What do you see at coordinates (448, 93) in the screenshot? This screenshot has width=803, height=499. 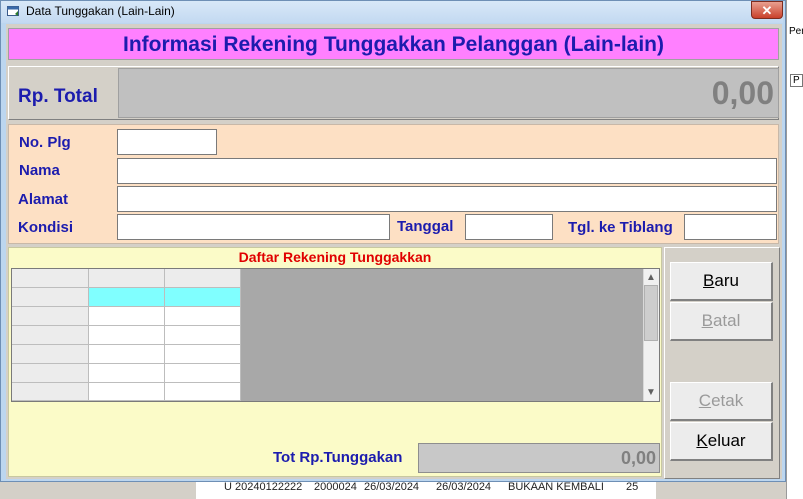 I see `total-value: 0,00` at bounding box center [448, 93].